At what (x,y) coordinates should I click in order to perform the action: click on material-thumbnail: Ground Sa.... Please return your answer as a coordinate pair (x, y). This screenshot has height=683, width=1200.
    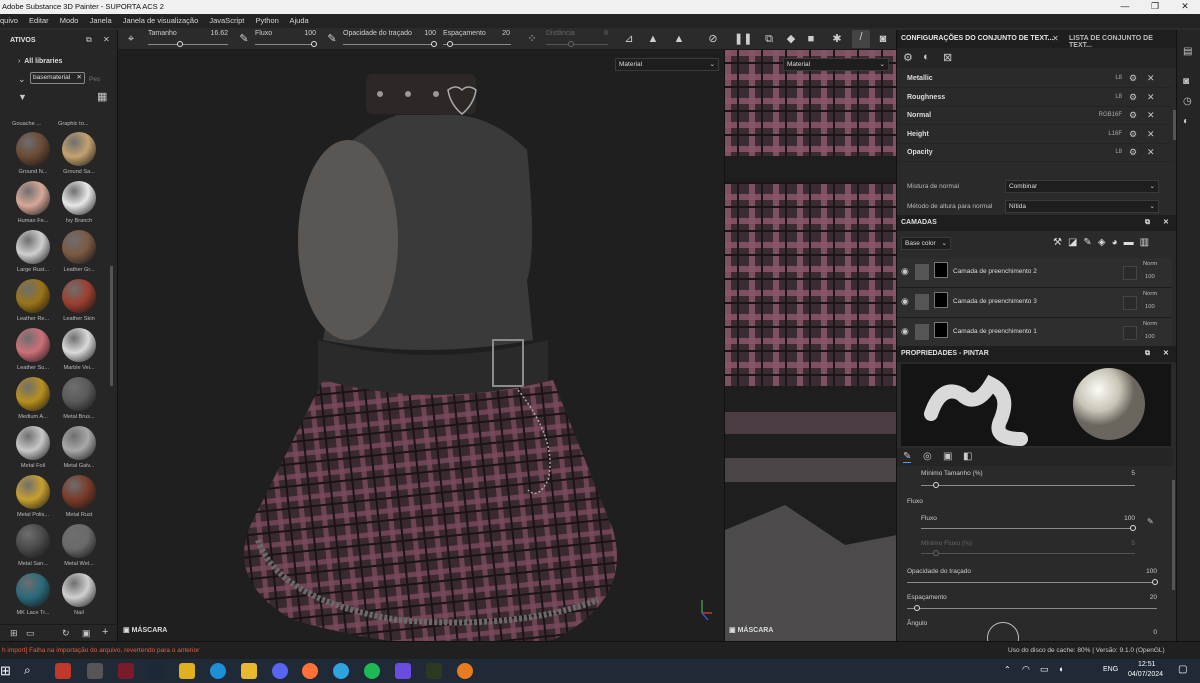
    Looking at the image, I should click on (79, 156).